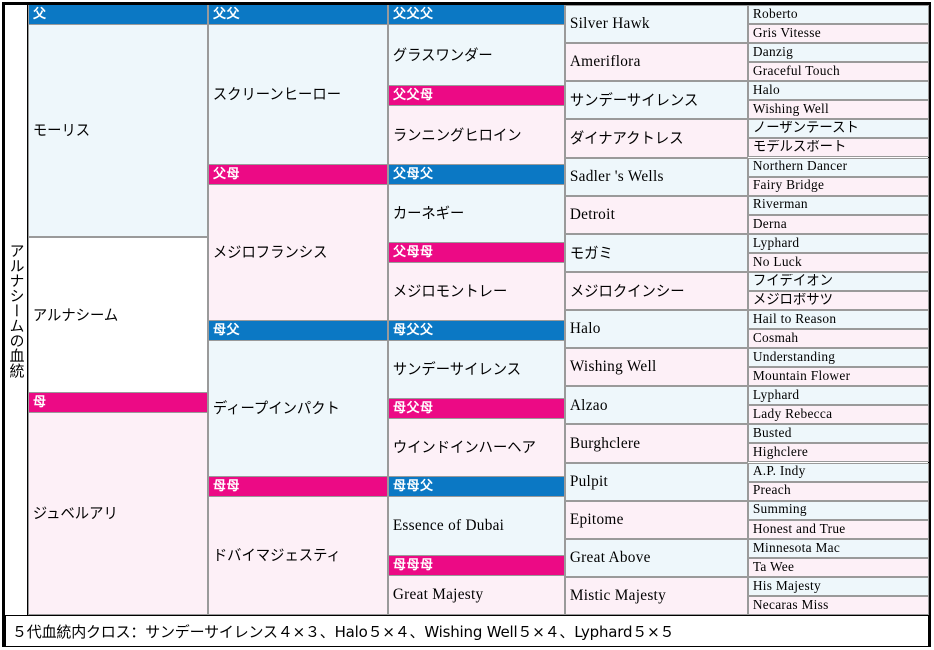 The width and height of the screenshot is (934, 650). Describe the element at coordinates (805, 129) in the screenshot. I see `cell-gen5-7-name: ノーザンテースト` at that location.